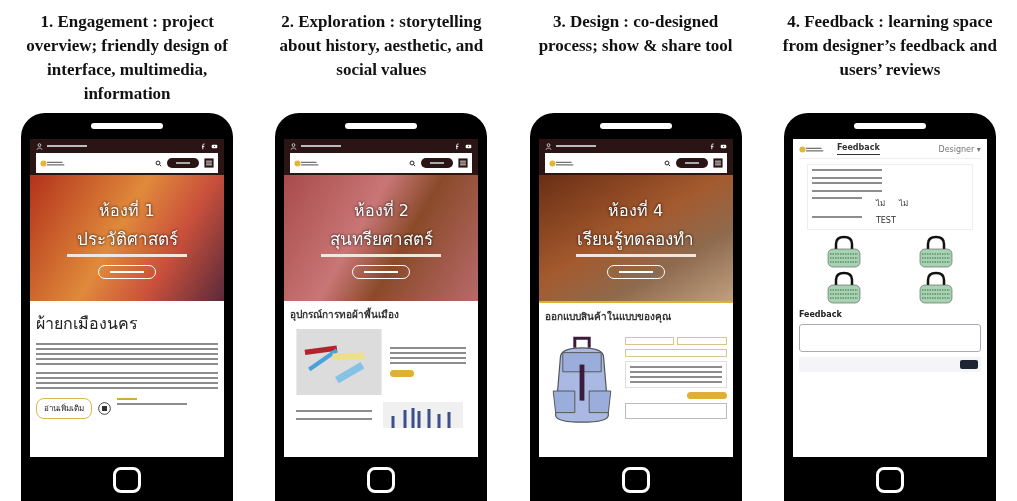 This screenshot has height=501, width=1017. Describe the element at coordinates (127, 210) in the screenshot. I see `hero-room-title: ห้องที่ 1` at that location.